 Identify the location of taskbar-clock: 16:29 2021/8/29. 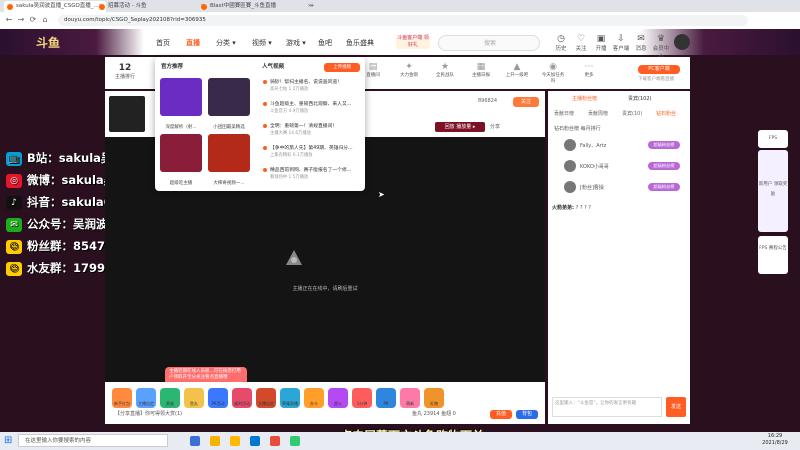
(775, 440).